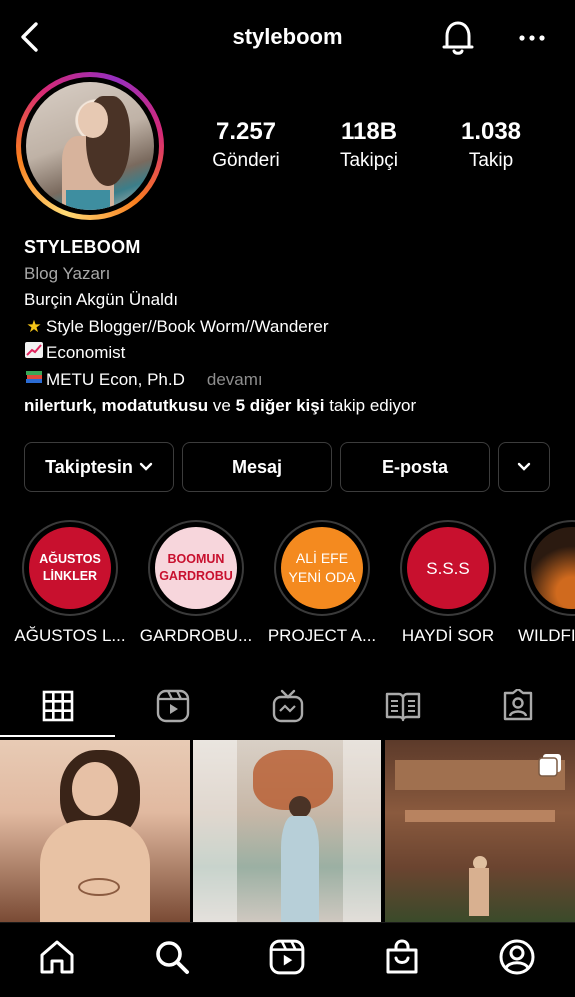  I want to click on tab-tagged, so click(517, 708).